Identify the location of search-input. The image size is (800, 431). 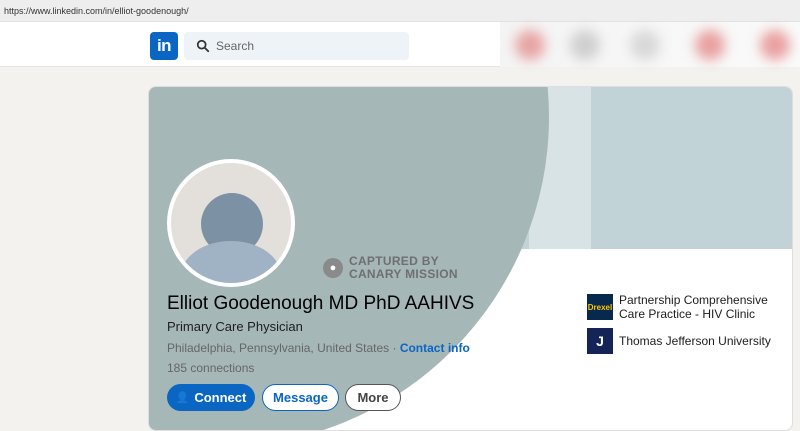
(308, 46).